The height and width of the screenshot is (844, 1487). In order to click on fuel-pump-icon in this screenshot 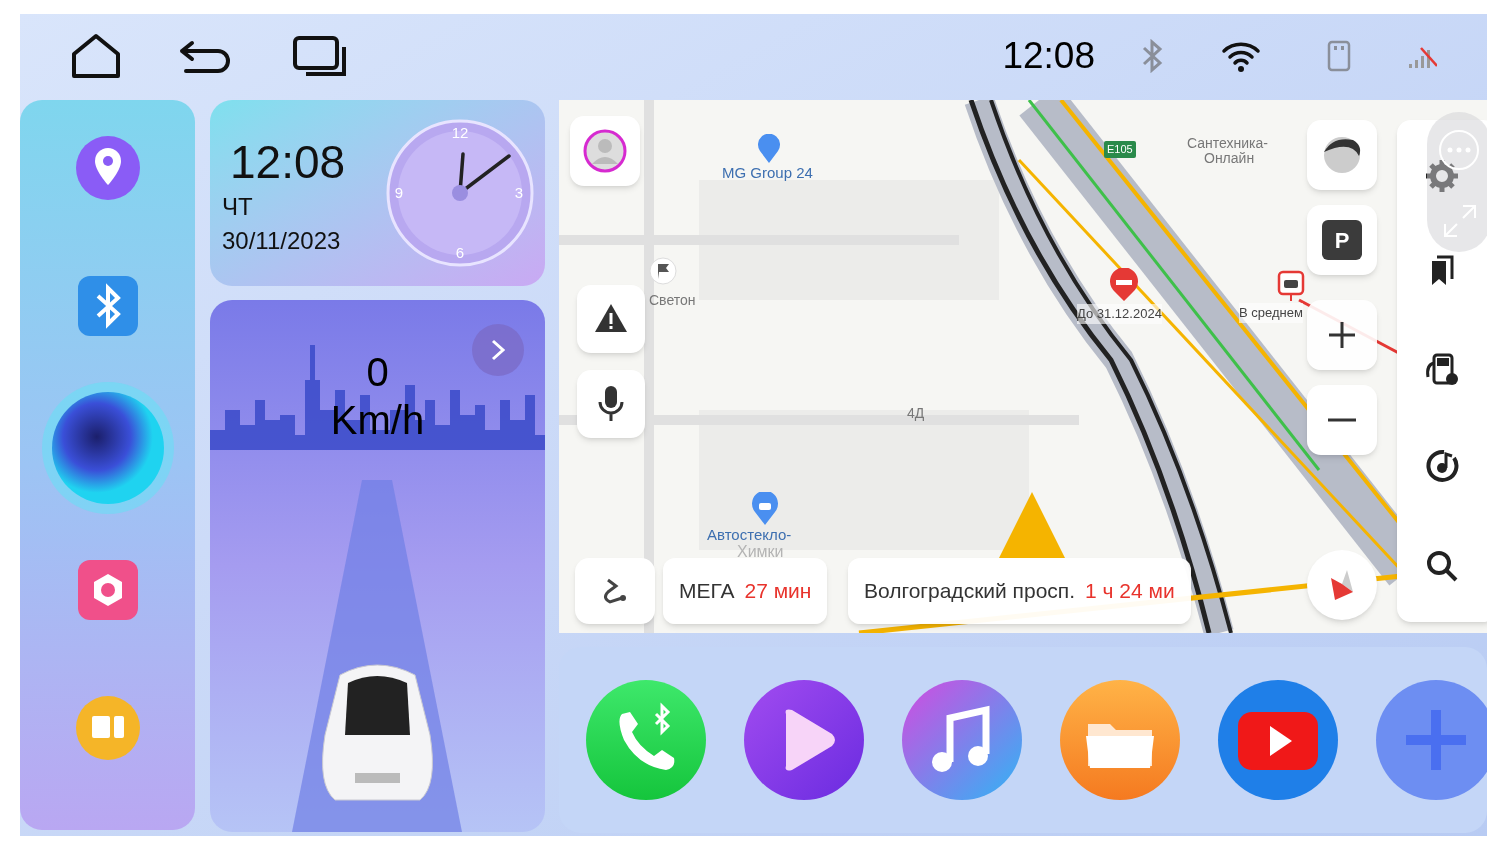, I will do `click(1442, 369)`.